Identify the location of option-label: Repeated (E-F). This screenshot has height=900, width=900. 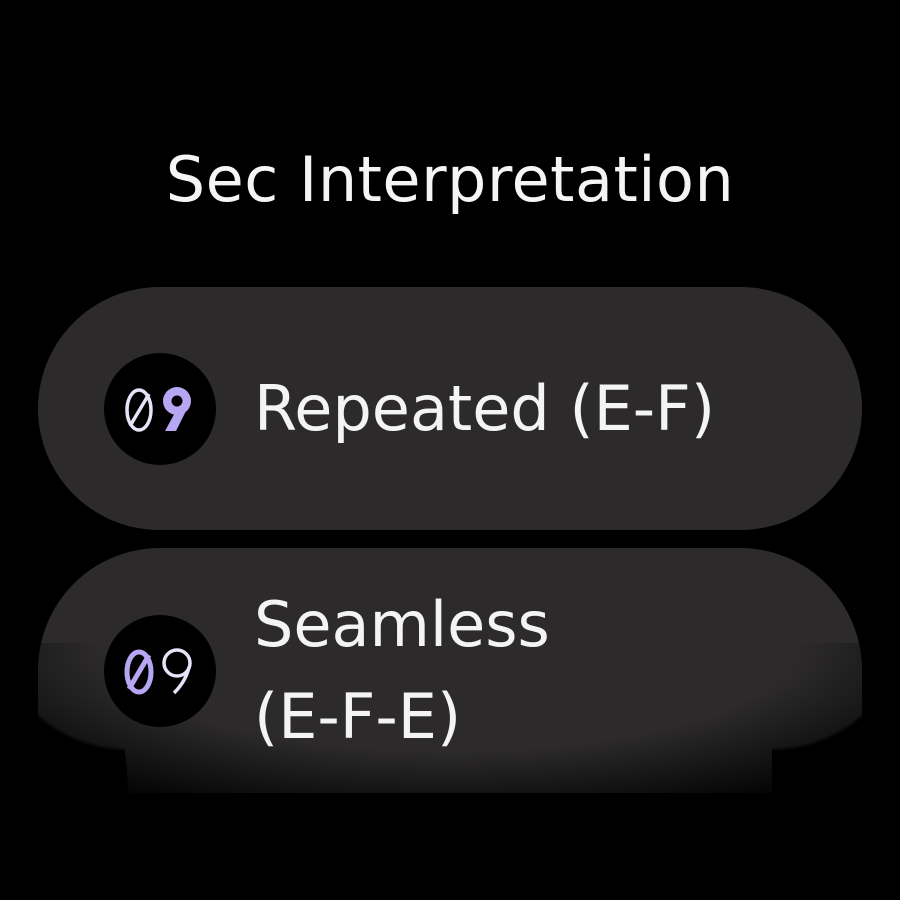
(485, 408).